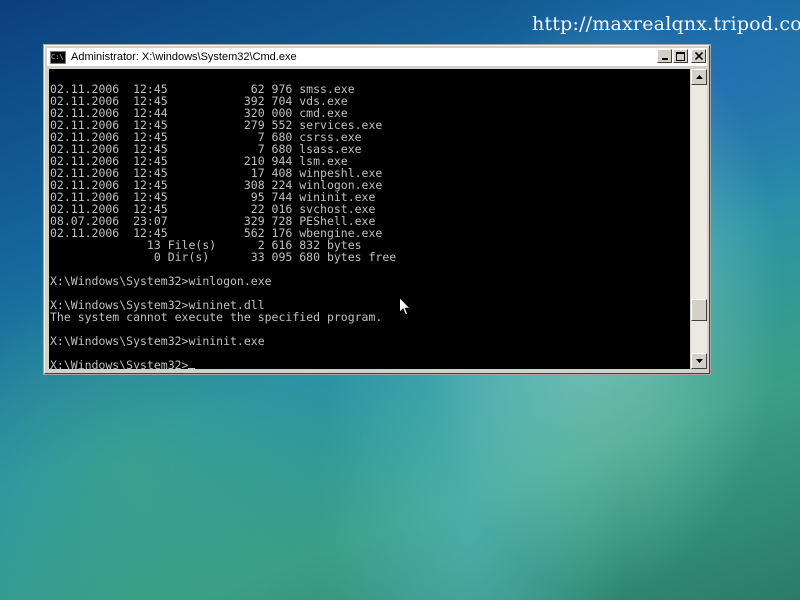 The width and height of the screenshot is (800, 600). Describe the element at coordinates (666, 24) in the screenshot. I see `watermark-url: http://maxrealqnx.tripod.com` at that location.